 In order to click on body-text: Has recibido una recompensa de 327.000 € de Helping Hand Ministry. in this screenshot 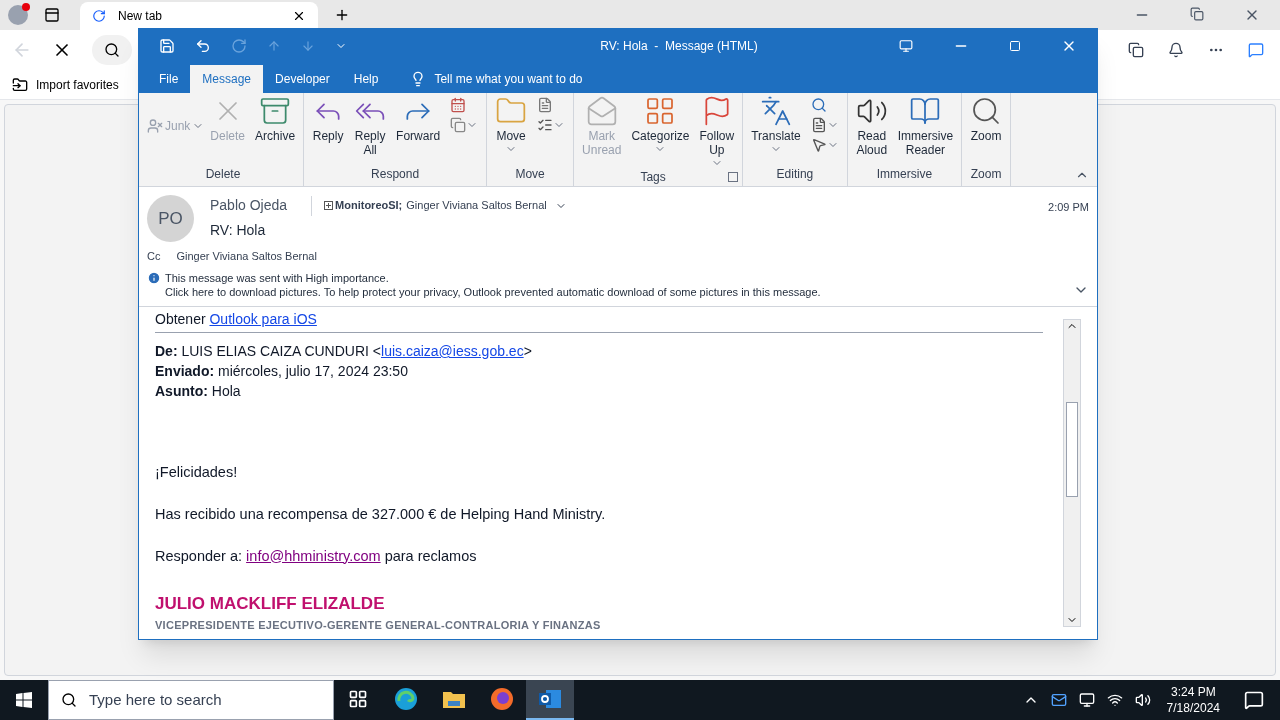, I will do `click(381, 514)`.